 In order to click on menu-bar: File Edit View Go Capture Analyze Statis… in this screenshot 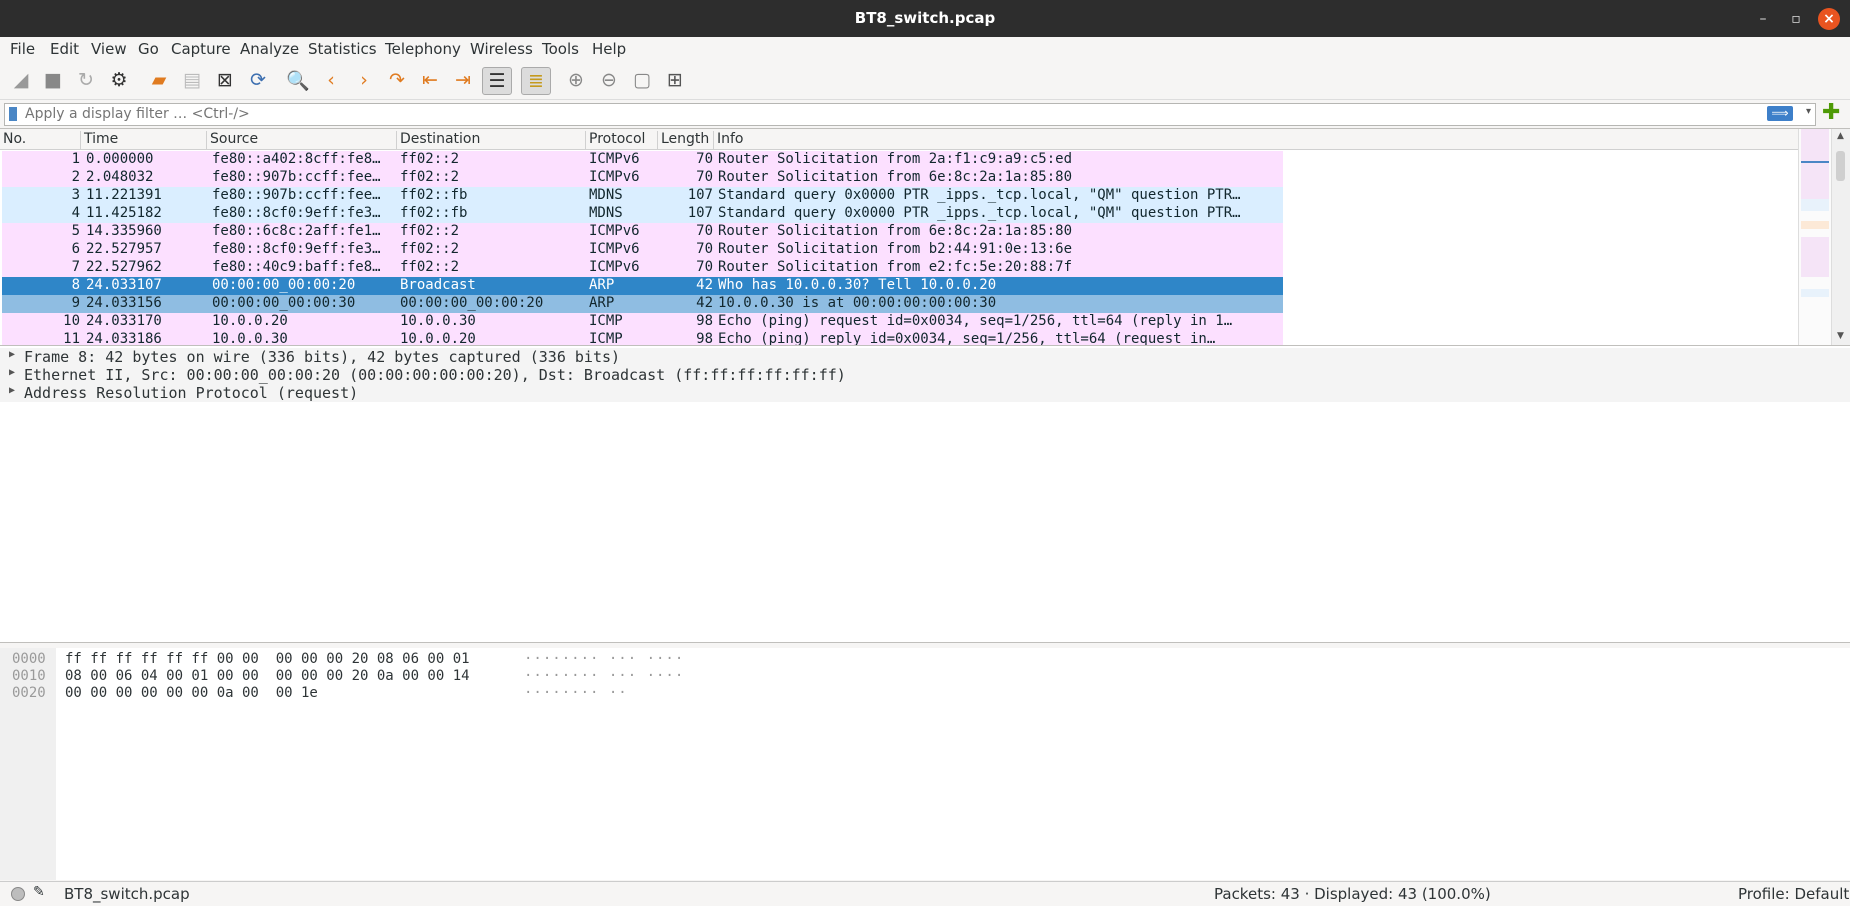, I will do `click(925, 49)`.